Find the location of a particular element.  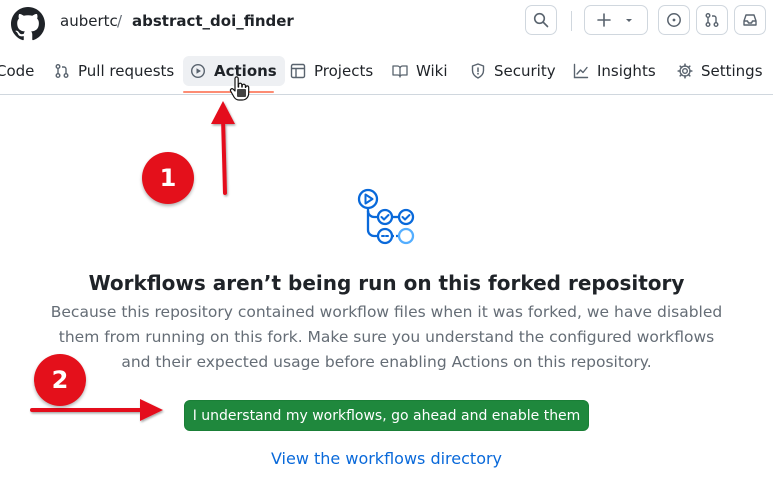

tab-settings-label: Settings is located at coordinates (732, 71).